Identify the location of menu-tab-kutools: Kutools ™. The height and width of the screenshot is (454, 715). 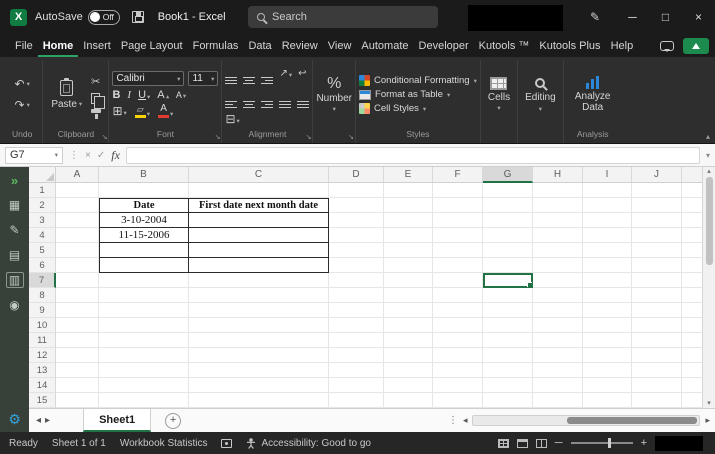
(504, 48).